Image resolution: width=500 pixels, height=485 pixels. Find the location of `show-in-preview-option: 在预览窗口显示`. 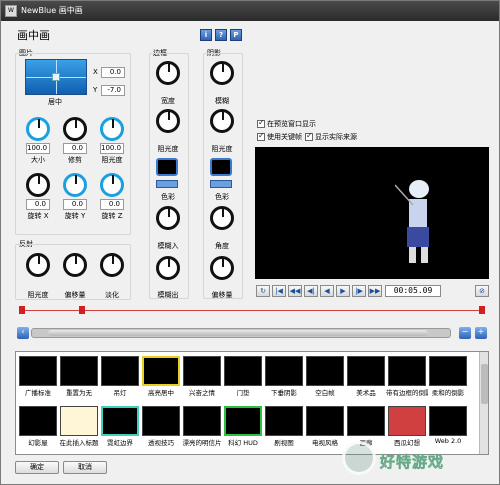

show-in-preview-option: 在预览窗口显示 is located at coordinates (286, 123).